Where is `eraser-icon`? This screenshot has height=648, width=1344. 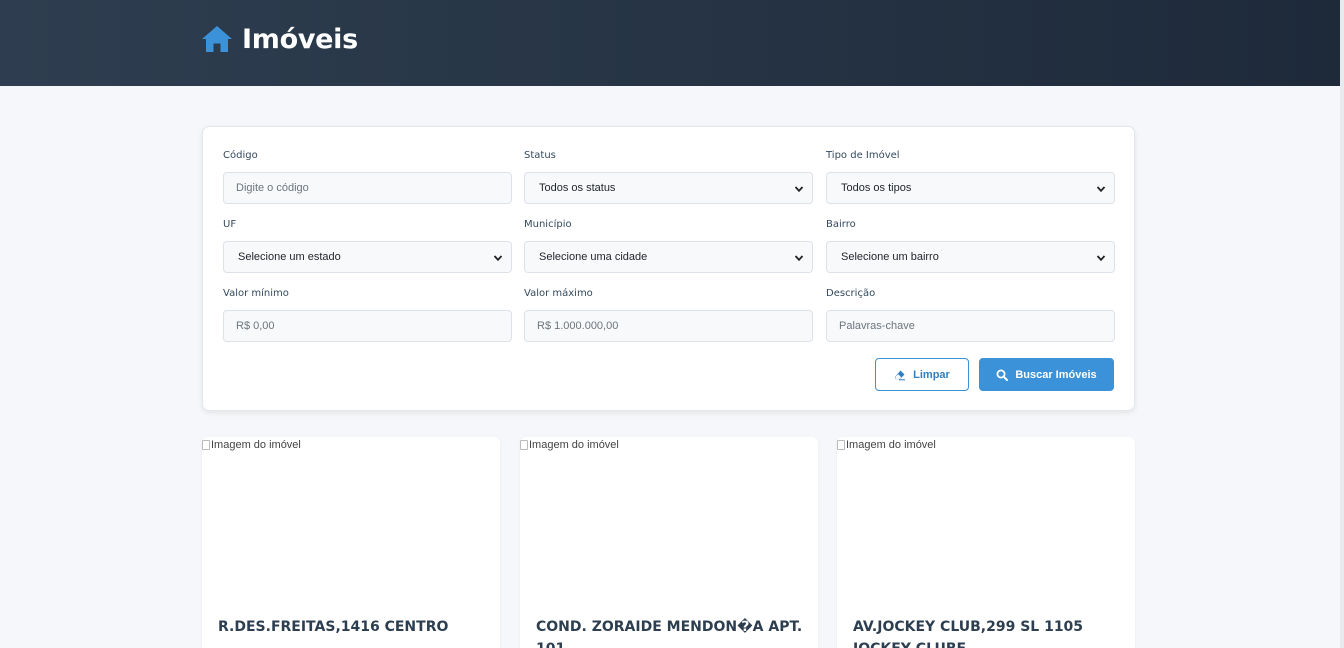
eraser-icon is located at coordinates (900, 375).